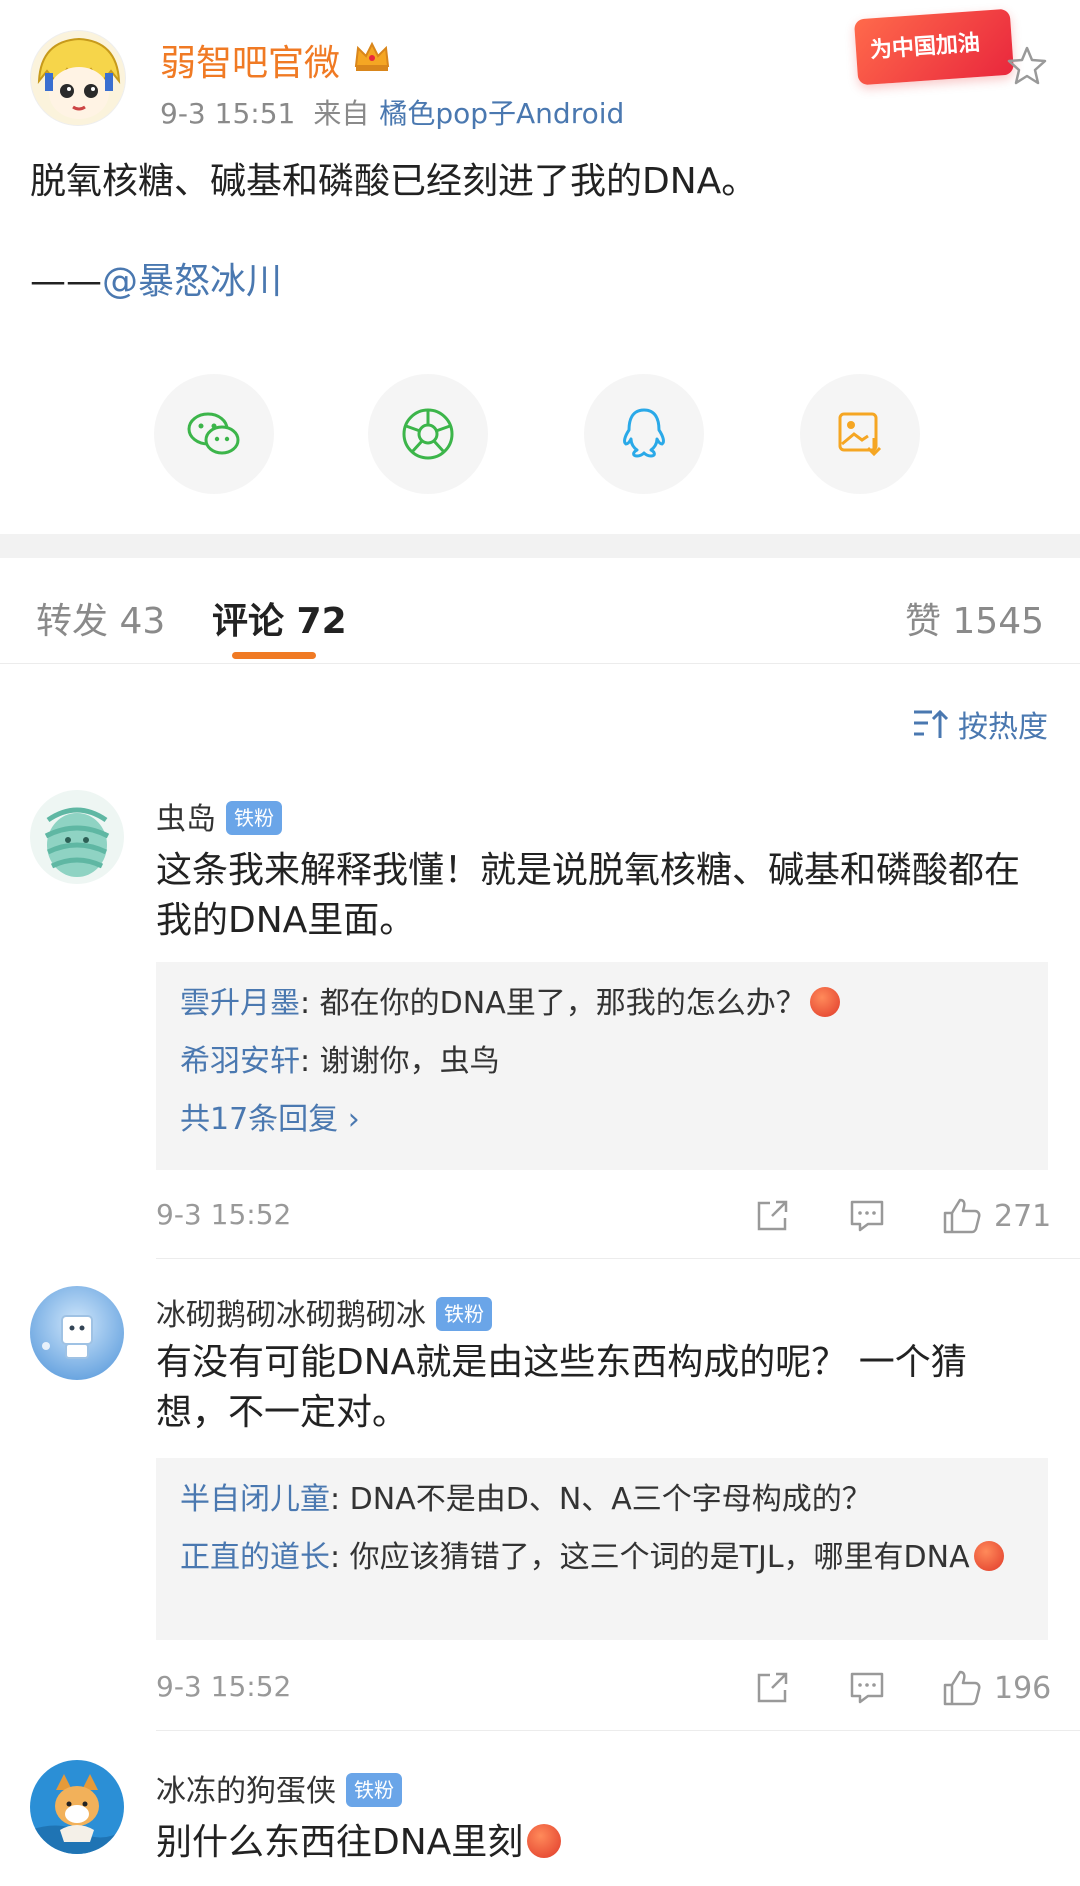  Describe the element at coordinates (925, 47) in the screenshot. I see `promo-badge-text: 为中国加油` at that location.